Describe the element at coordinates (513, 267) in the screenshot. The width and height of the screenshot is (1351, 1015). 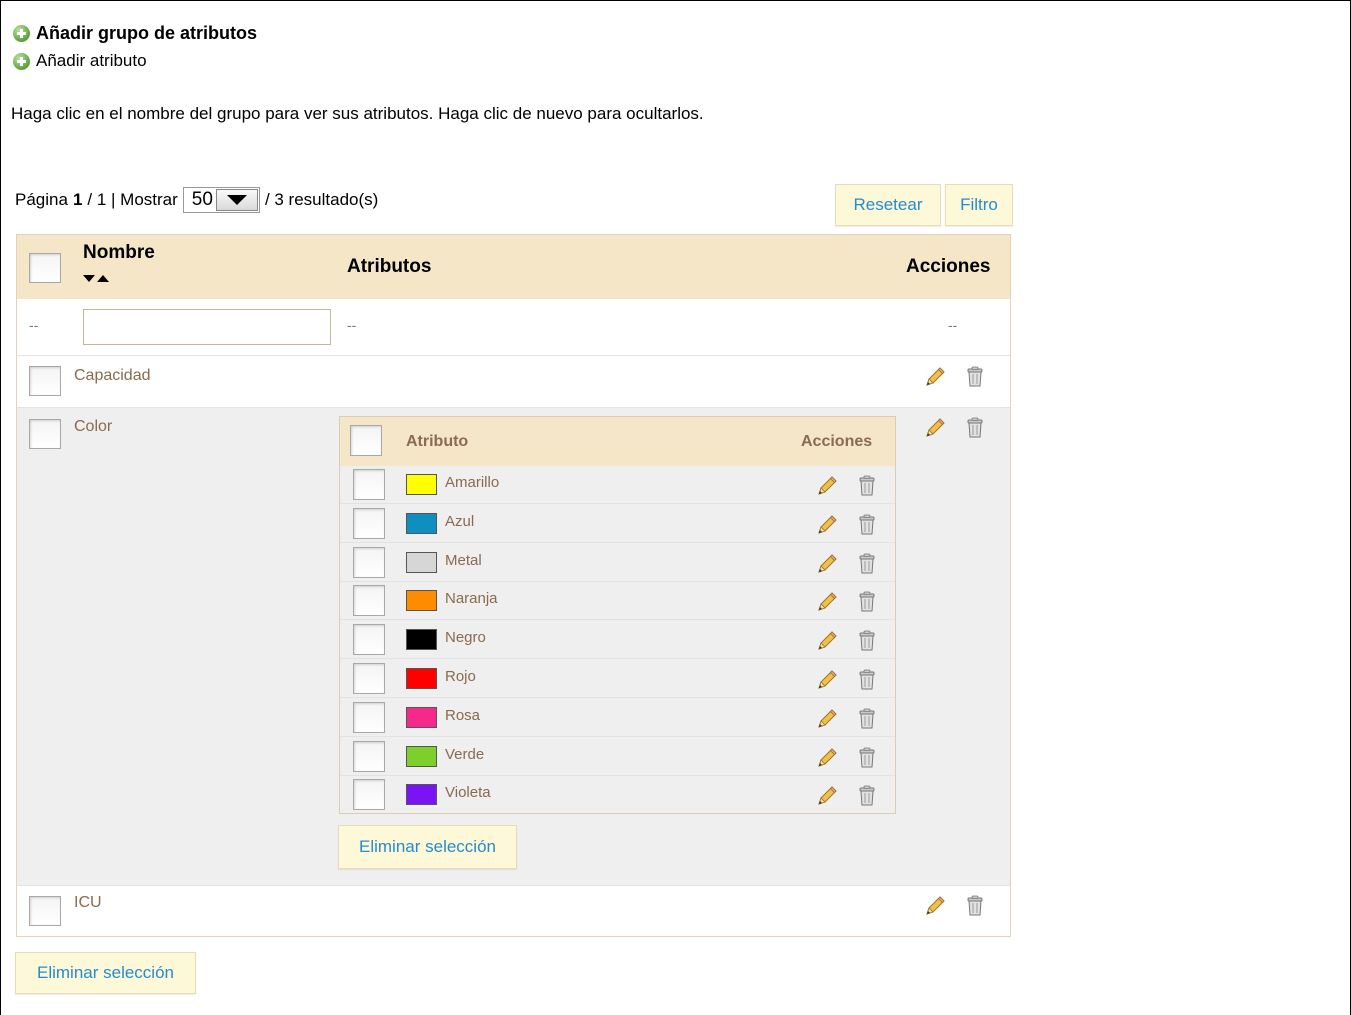
I see `table-header` at that location.